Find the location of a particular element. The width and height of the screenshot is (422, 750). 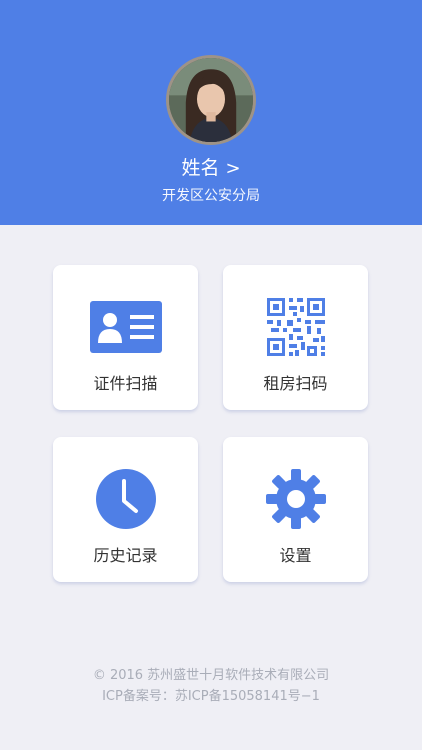

settings-label: 设置 is located at coordinates (295, 555).